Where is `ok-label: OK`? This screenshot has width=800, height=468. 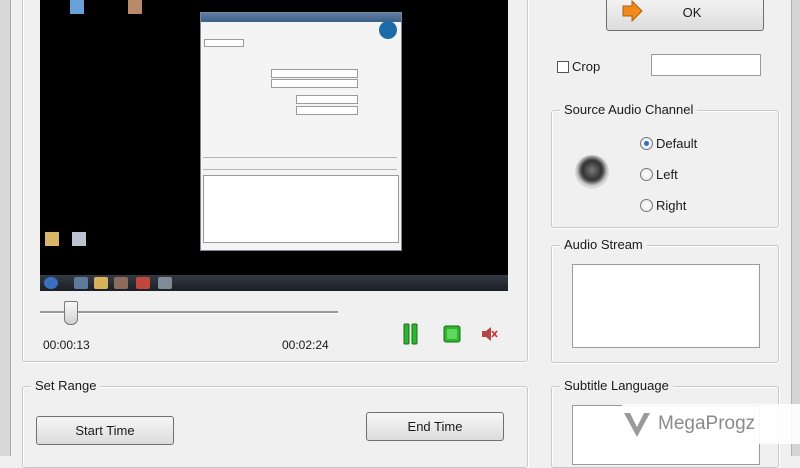 ok-label: OK is located at coordinates (692, 12).